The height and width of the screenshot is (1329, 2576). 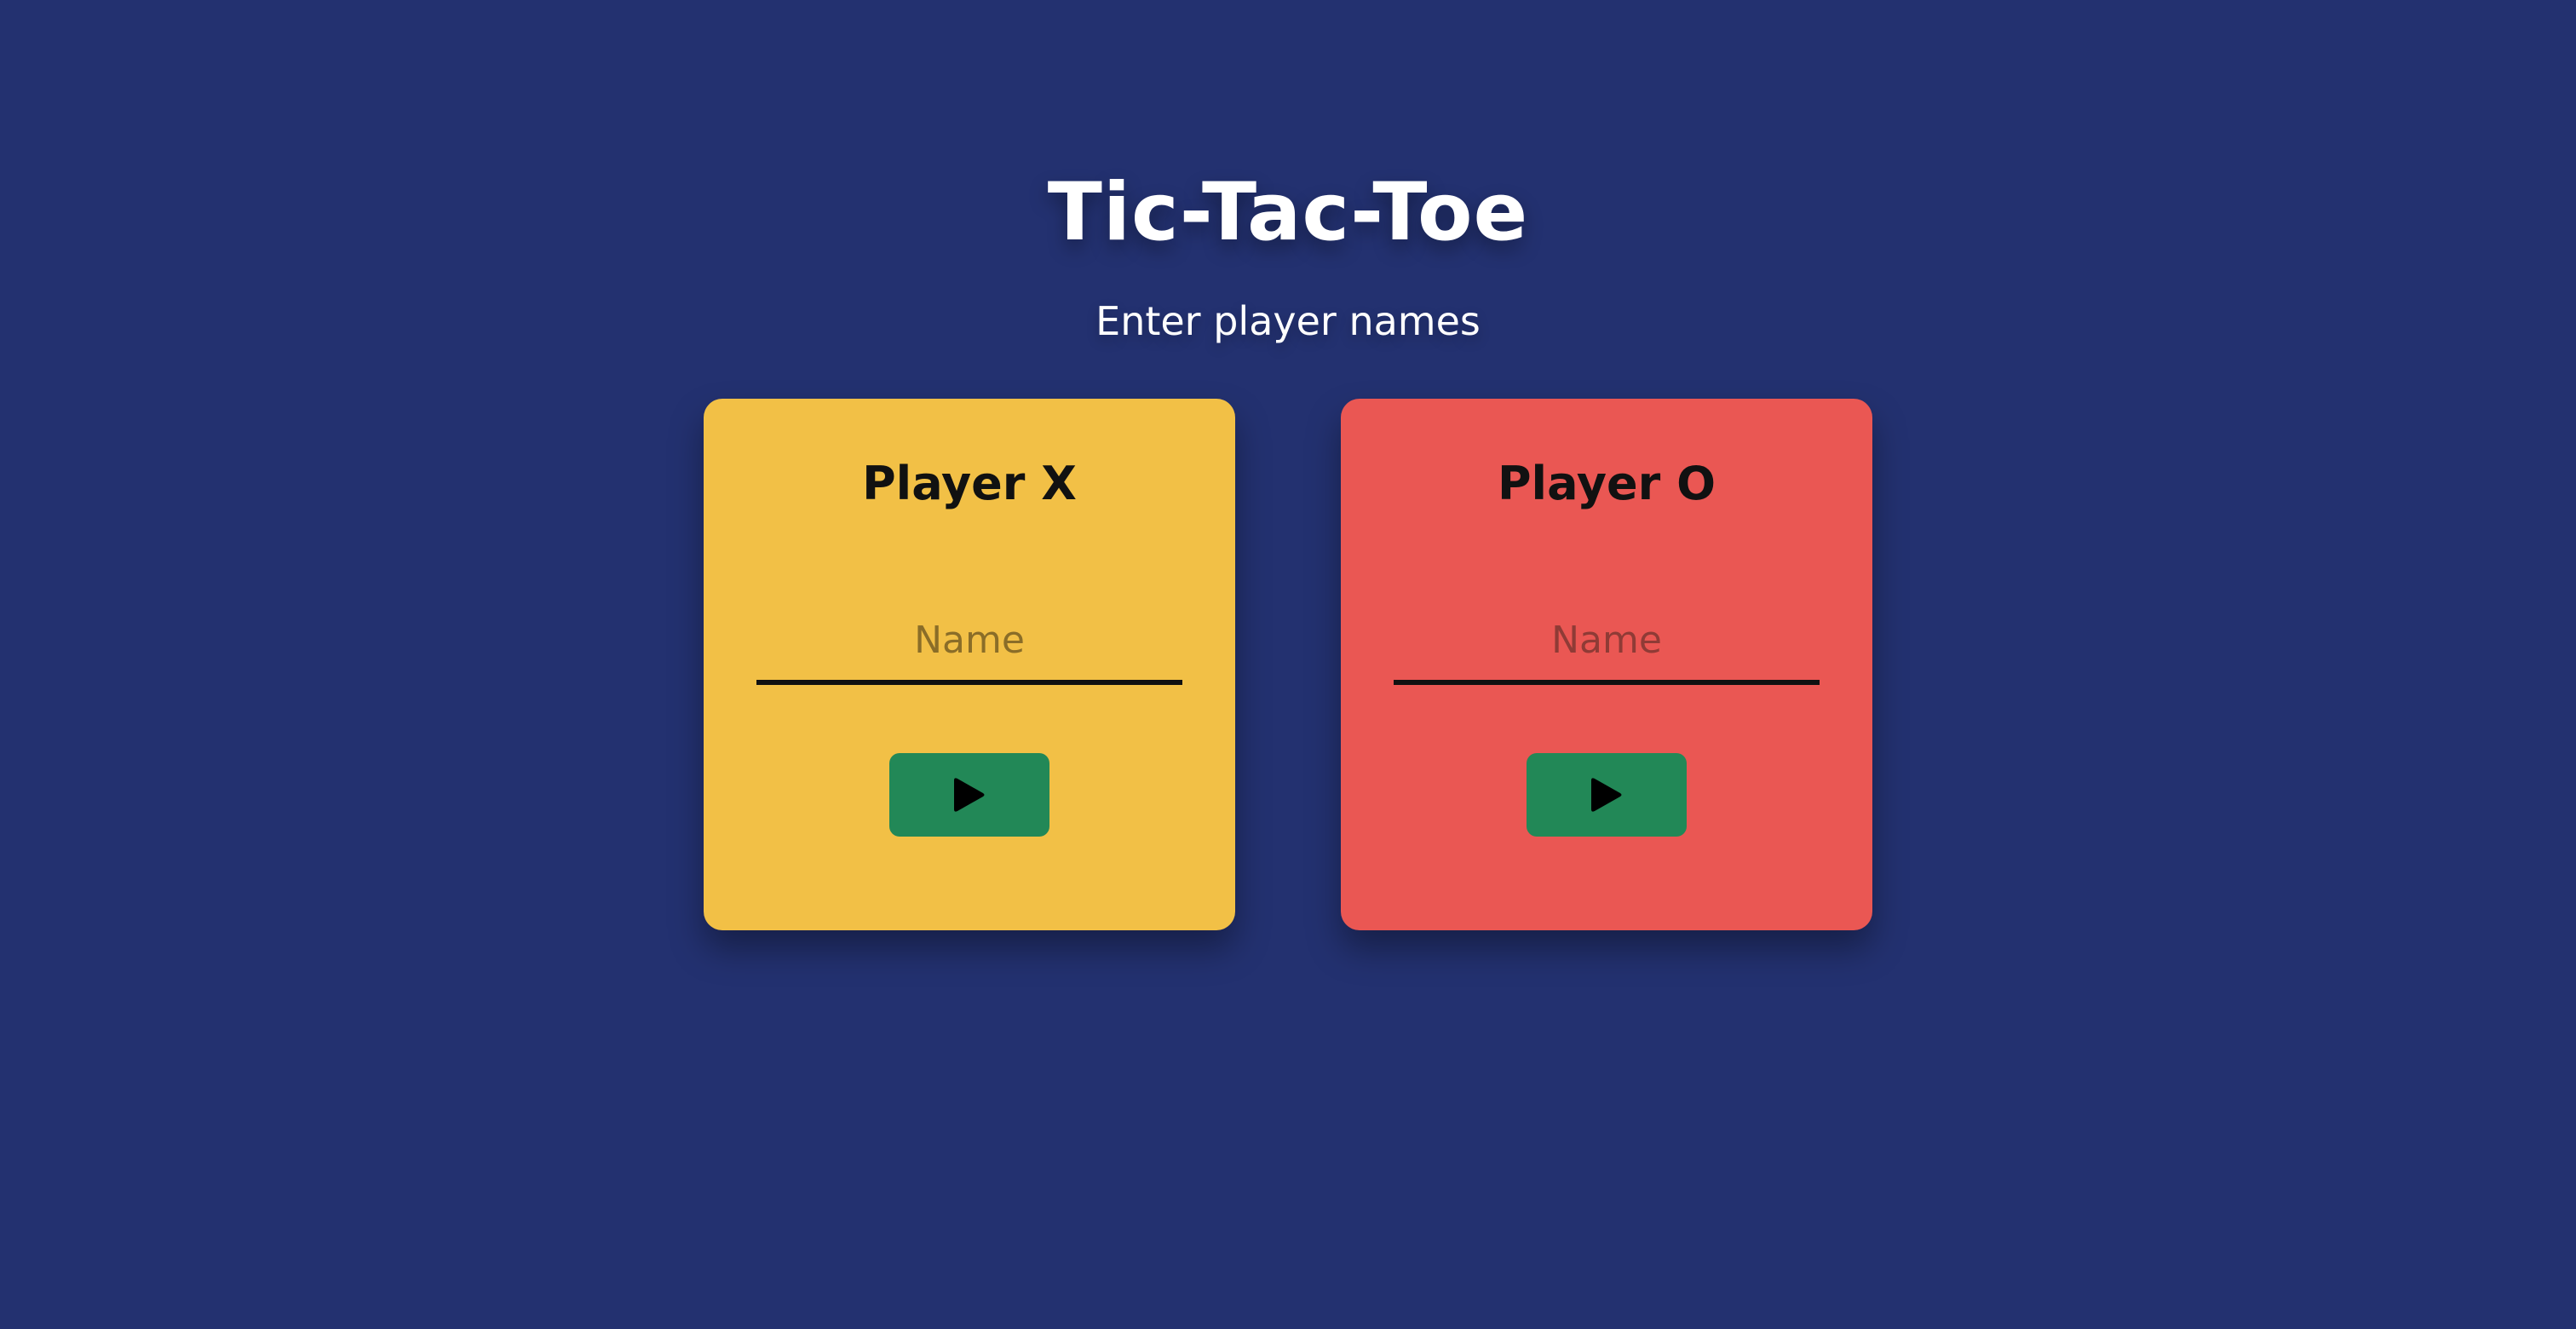 I want to click on player-o-play-button, so click(x=1607, y=795).